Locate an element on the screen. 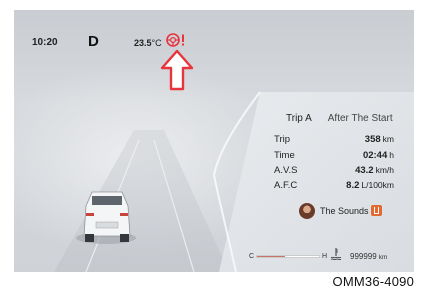 Image resolution: width=428 pixels, height=293 pixels. album-art is located at coordinates (307, 211).